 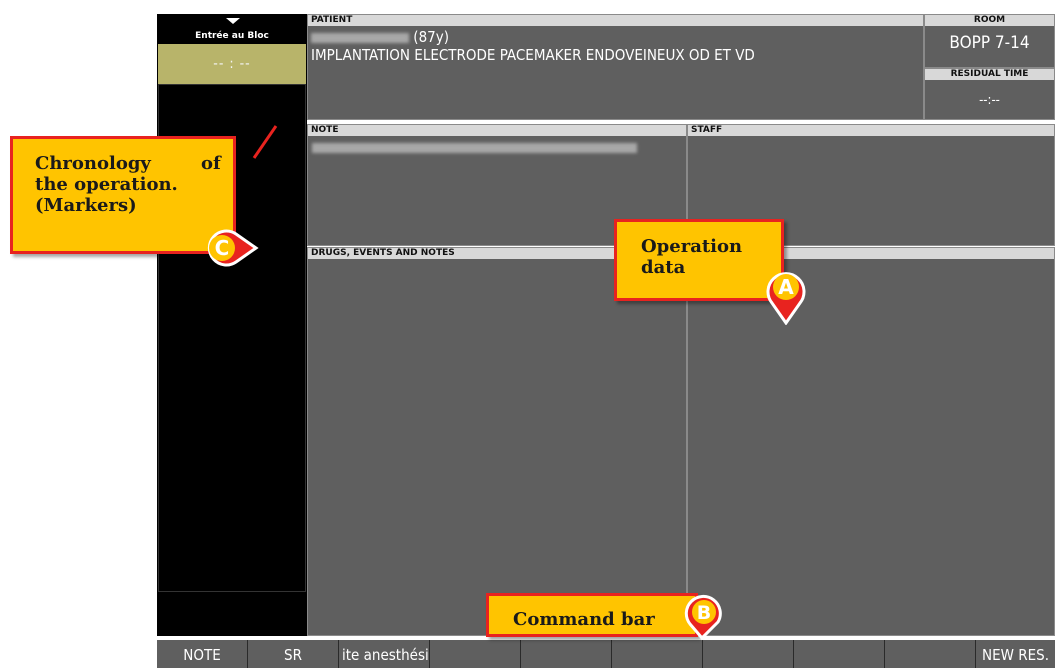 I want to click on command-bar: NOTE SR ite anesthésic NEW RES., so click(x=606, y=654).